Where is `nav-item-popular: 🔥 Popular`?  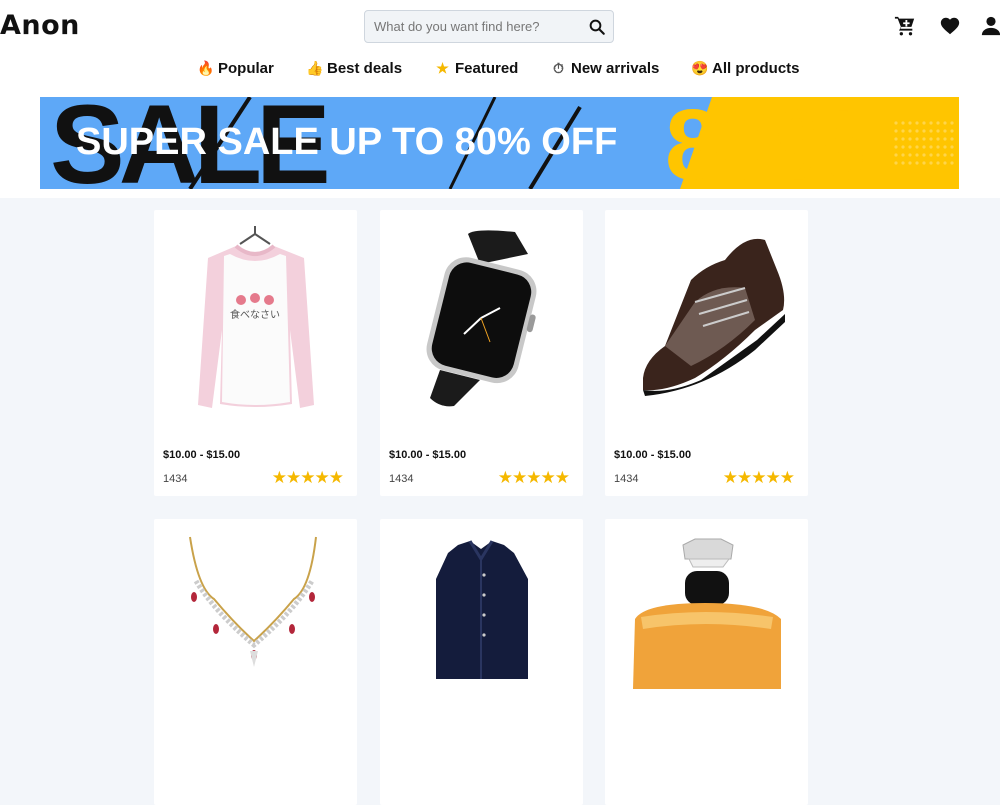
nav-item-popular: 🔥 Popular is located at coordinates (235, 68).